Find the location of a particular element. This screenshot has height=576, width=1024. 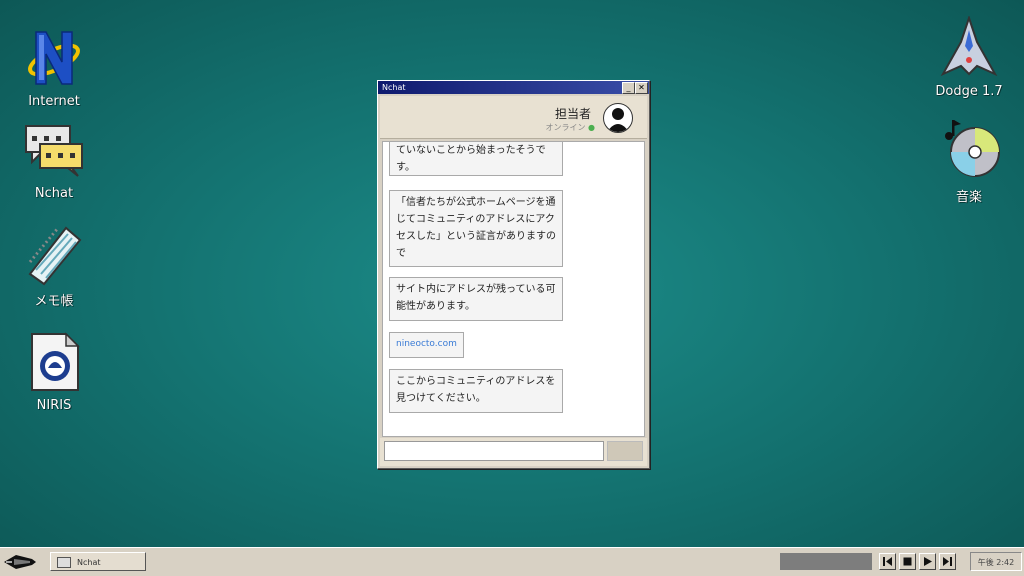

desktop-icon-music: 音楽 is located at coordinates (969, 161).